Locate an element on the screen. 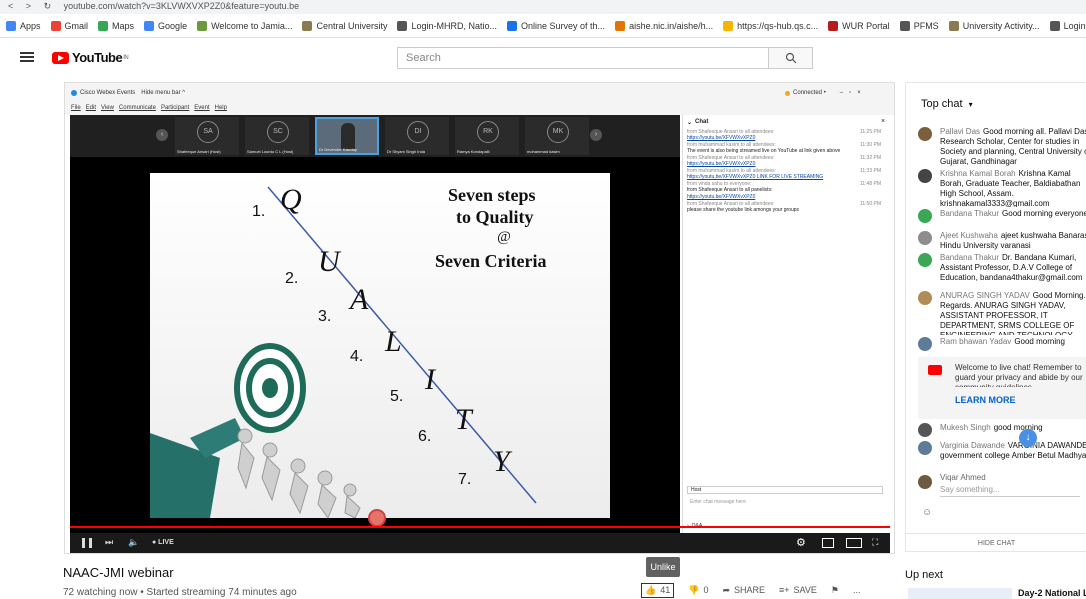  share-button: ➦ SHARE is located at coordinates (743, 590).